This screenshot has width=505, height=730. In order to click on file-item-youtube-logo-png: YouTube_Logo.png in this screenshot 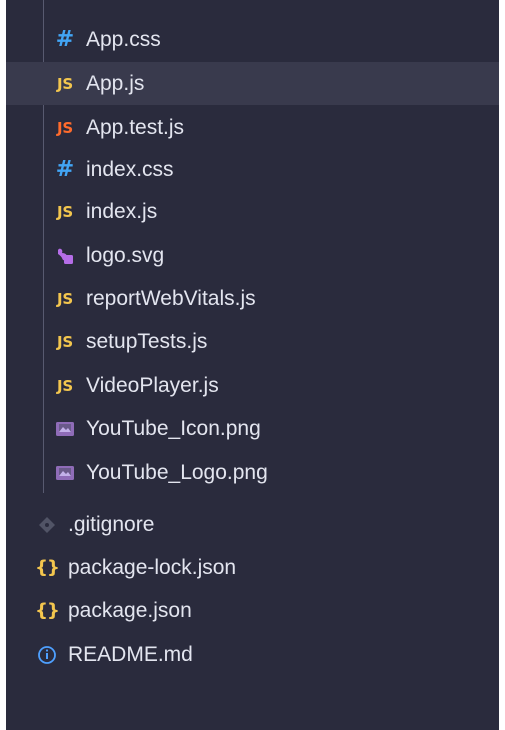, I will do `click(252, 472)`.